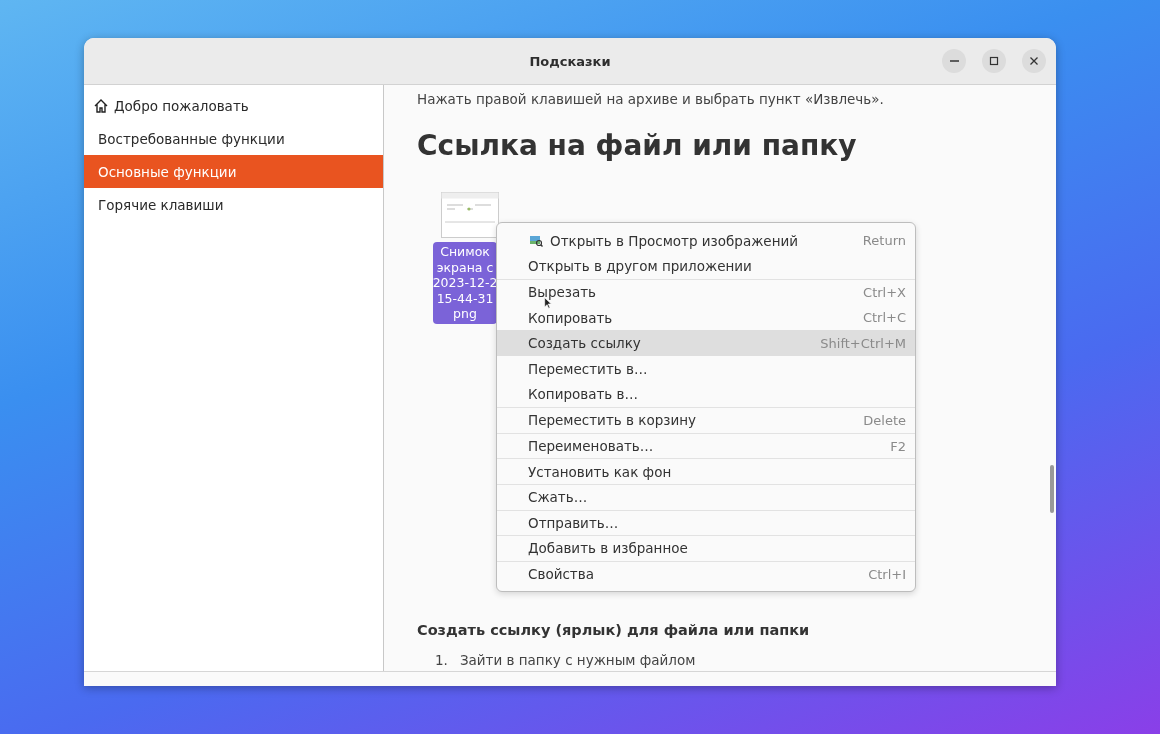 This screenshot has height=734, width=1160. Describe the element at coordinates (465, 314) in the screenshot. I see `file-name-text: png` at that location.